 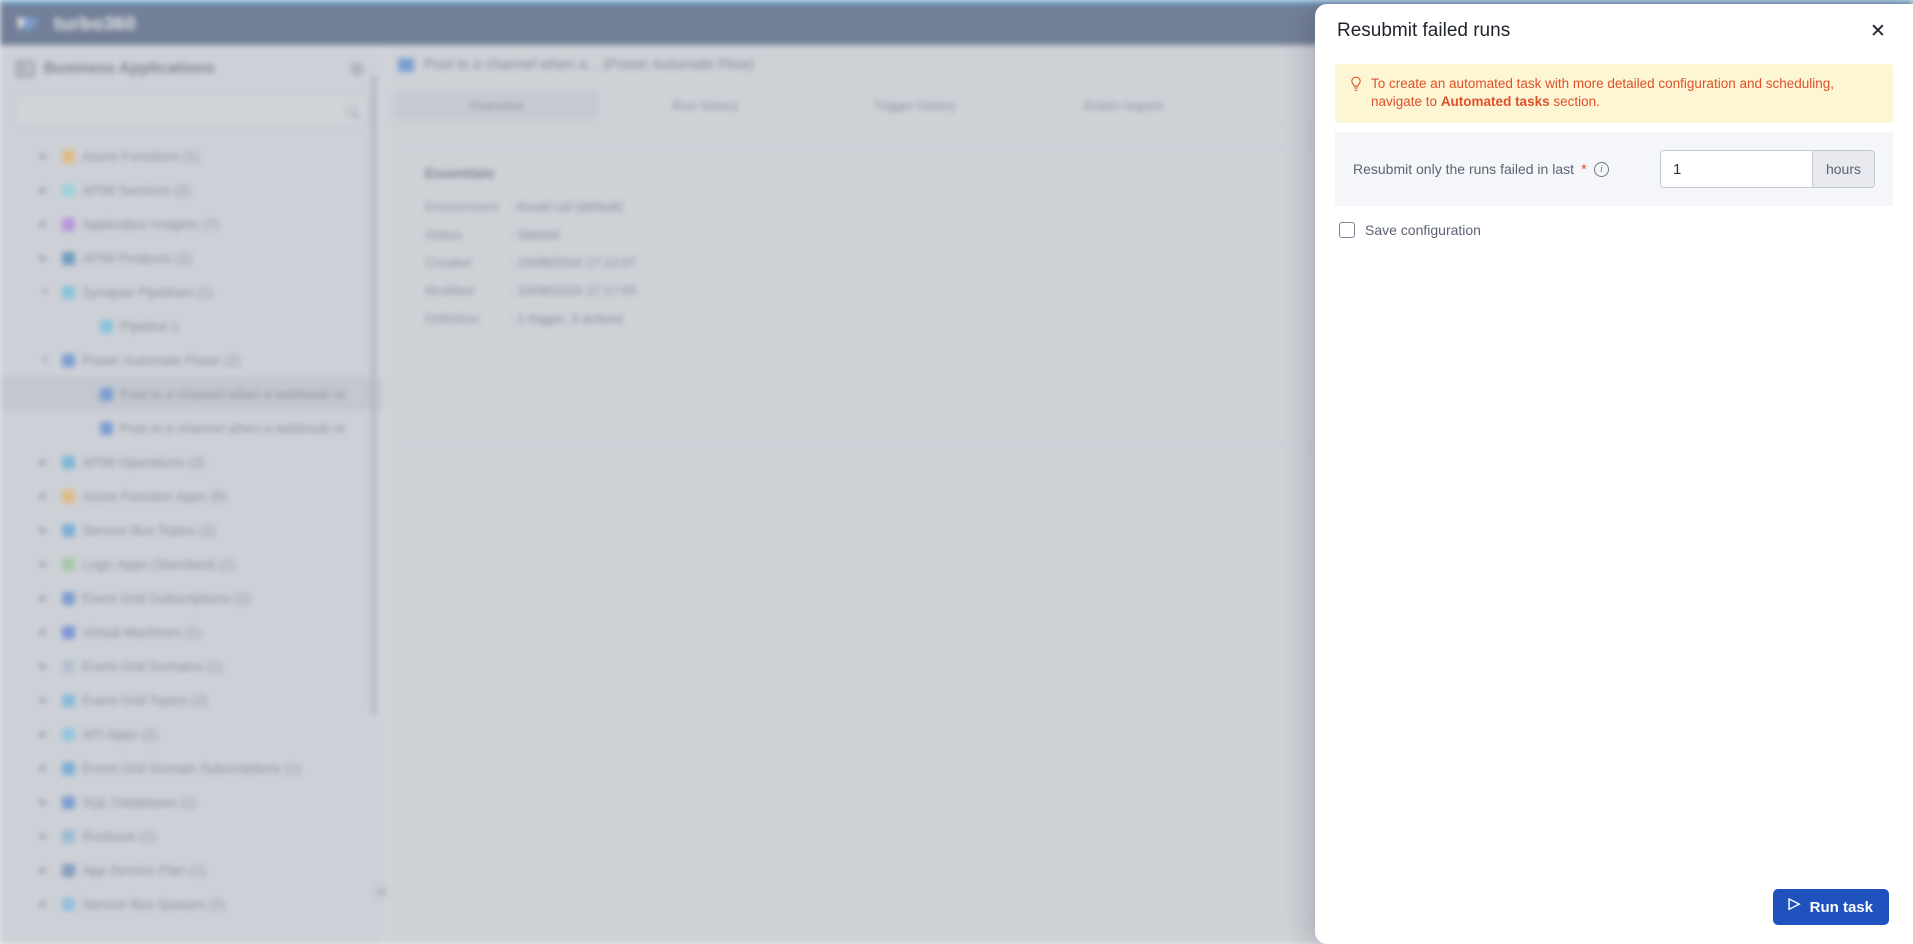 I want to click on hours-input-group: hours, so click(x=1767, y=169).